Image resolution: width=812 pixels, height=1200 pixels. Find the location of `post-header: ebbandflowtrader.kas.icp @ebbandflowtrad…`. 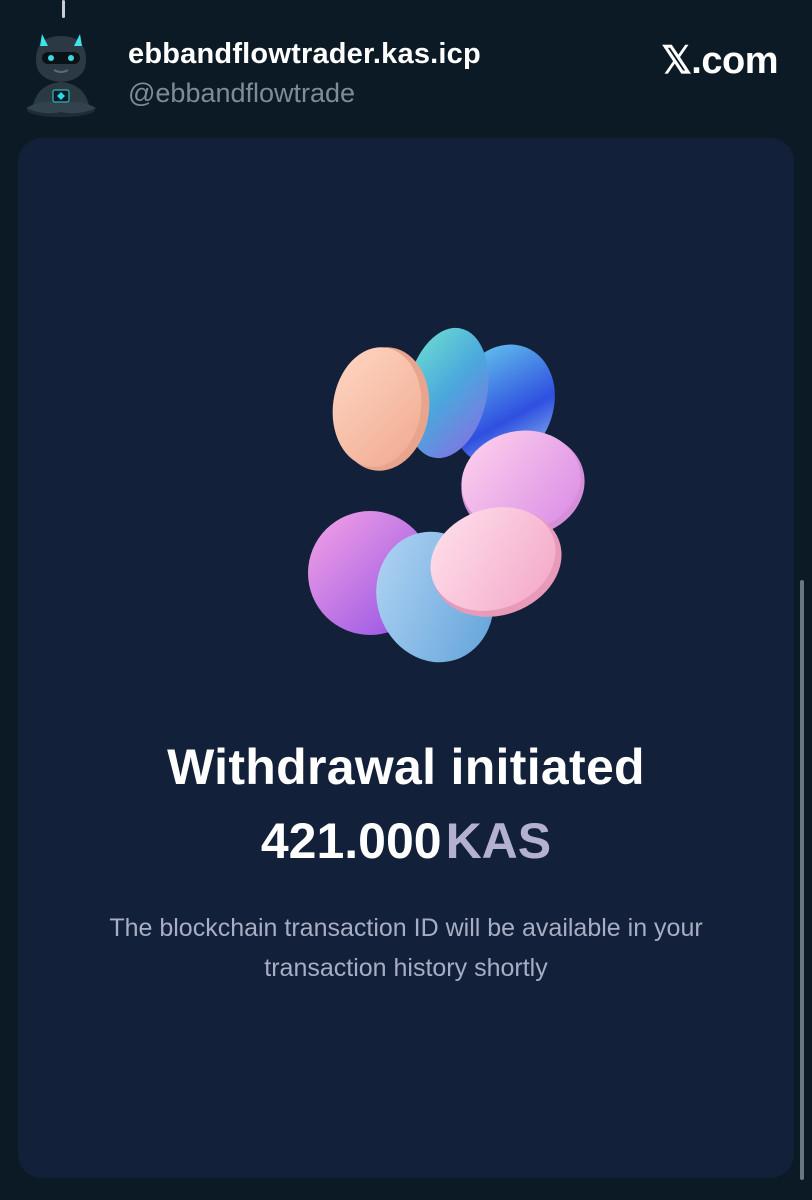

post-header: ebbandflowtrader.kas.icp @ebbandflowtrad… is located at coordinates (406, 65).